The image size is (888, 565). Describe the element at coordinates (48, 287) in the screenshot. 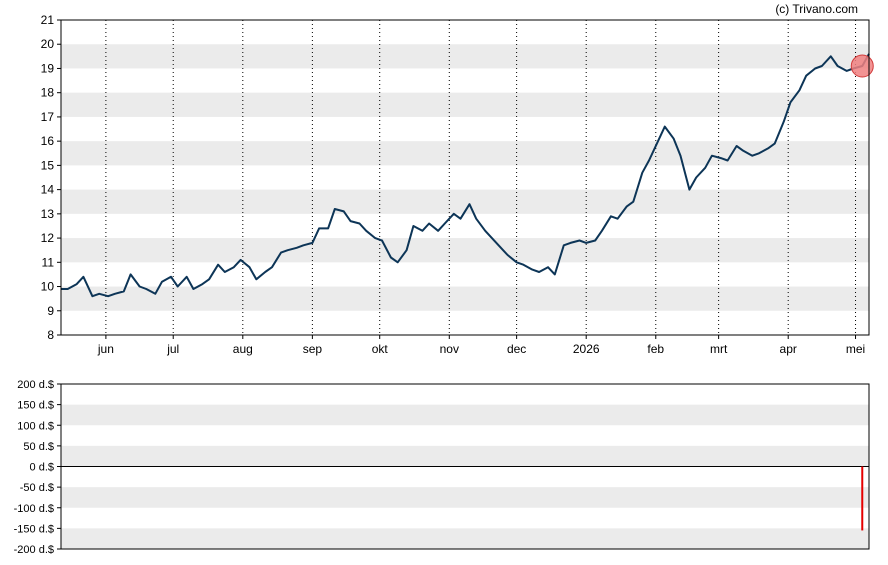

I see `price-y-tick-label: 10` at that location.